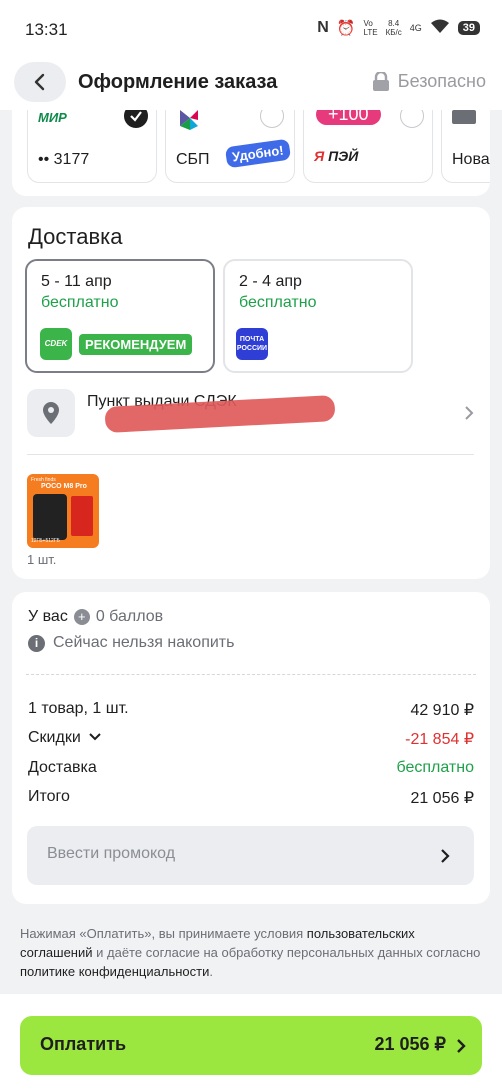  I want to click on recommend-badge: РЕКОМЕНДУЕМ, so click(136, 344).